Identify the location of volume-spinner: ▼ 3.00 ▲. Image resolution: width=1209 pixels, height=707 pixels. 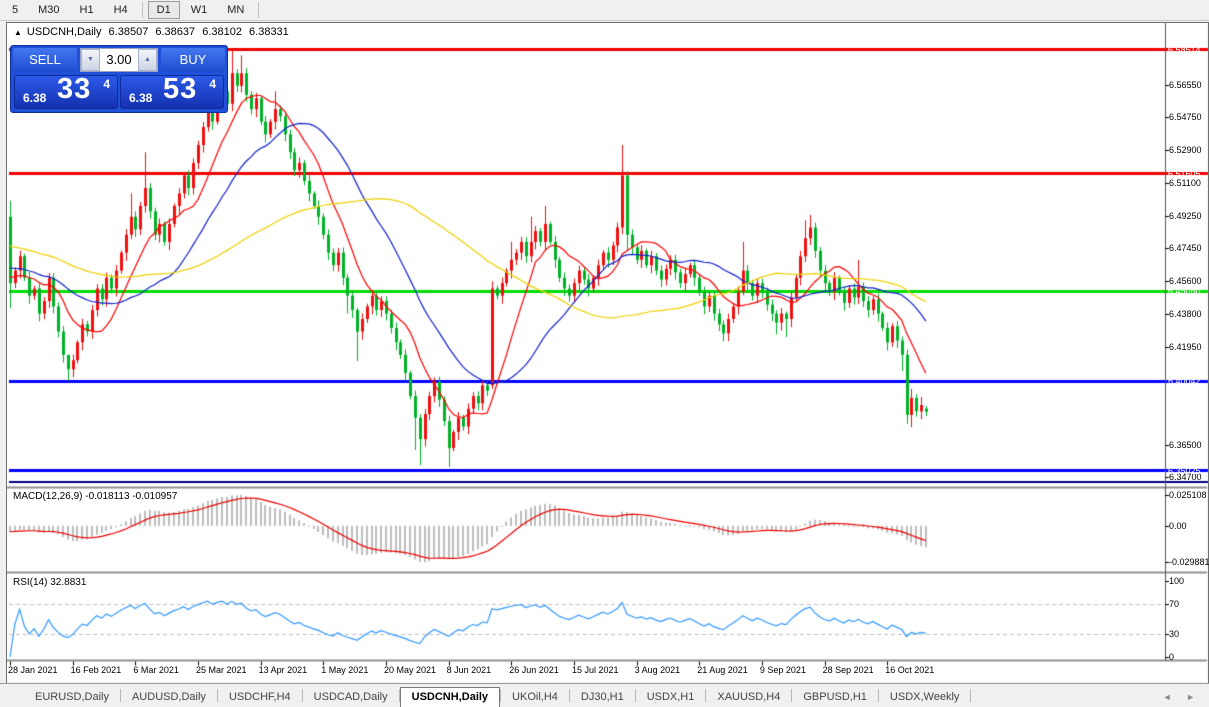
(119, 60).